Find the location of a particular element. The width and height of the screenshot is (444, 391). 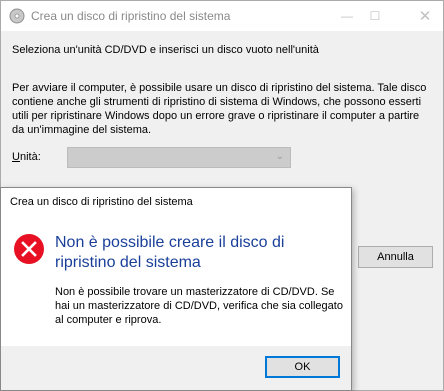

main-window-title: Crea un disco di ripristino del sistema is located at coordinates (131, 16).